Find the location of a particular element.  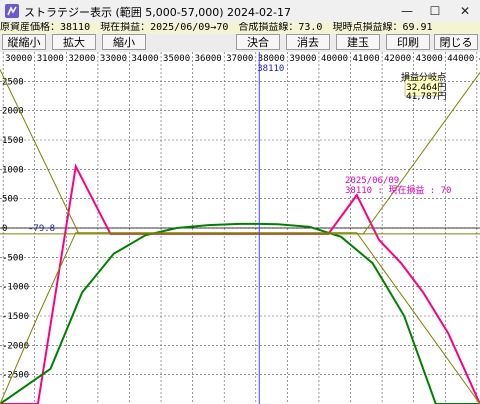

x-tick-label: 43000 is located at coordinates (429, 59).